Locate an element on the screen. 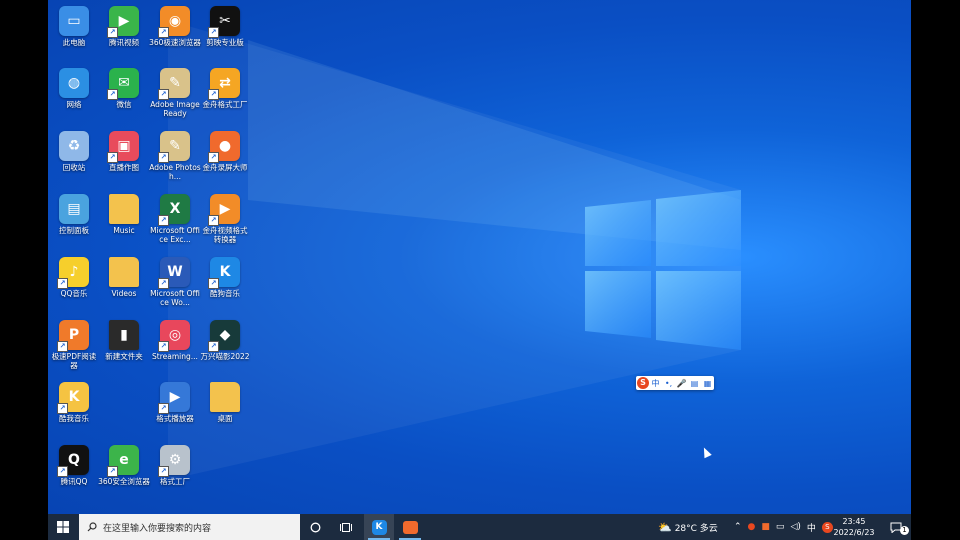  volume-icon: ◁) is located at coordinates (795, 527).